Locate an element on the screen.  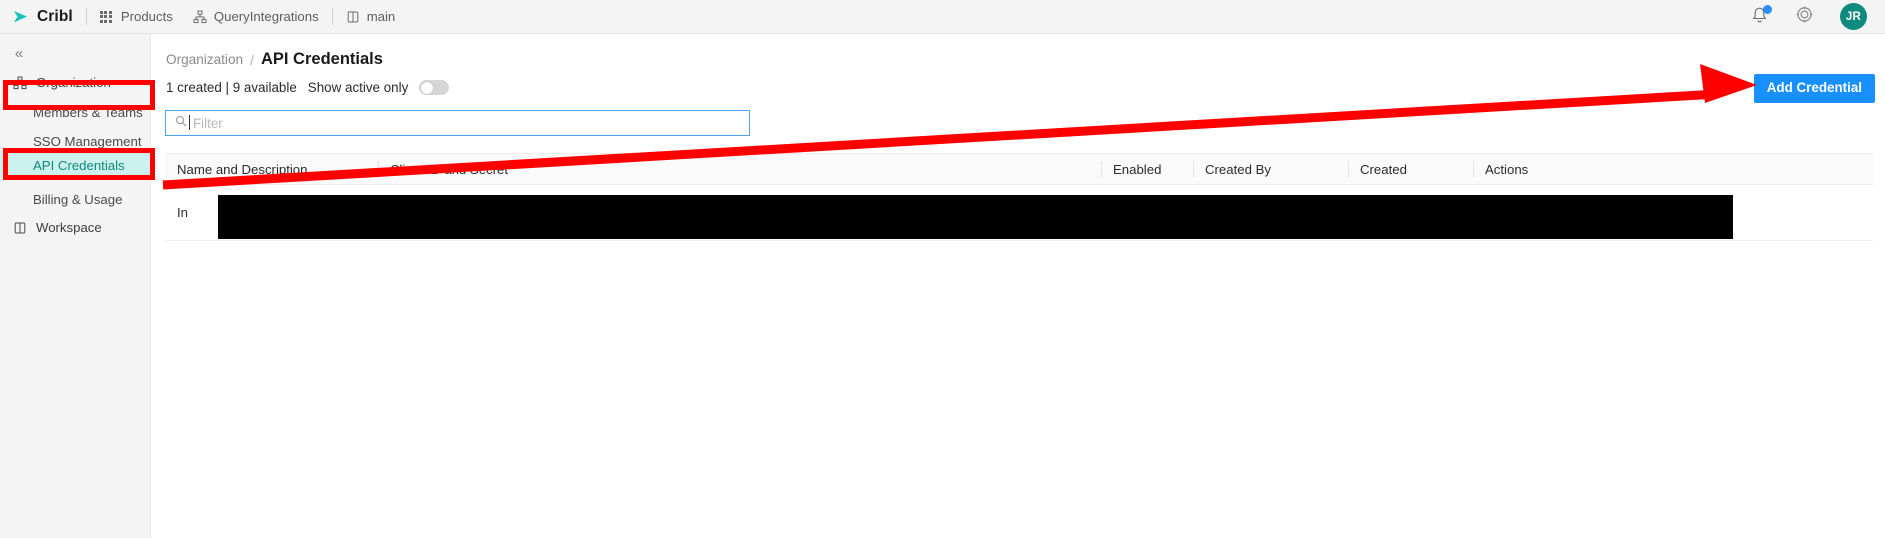
meta-row: 1 created | 9 available Show active only is located at coordinates (308, 87).